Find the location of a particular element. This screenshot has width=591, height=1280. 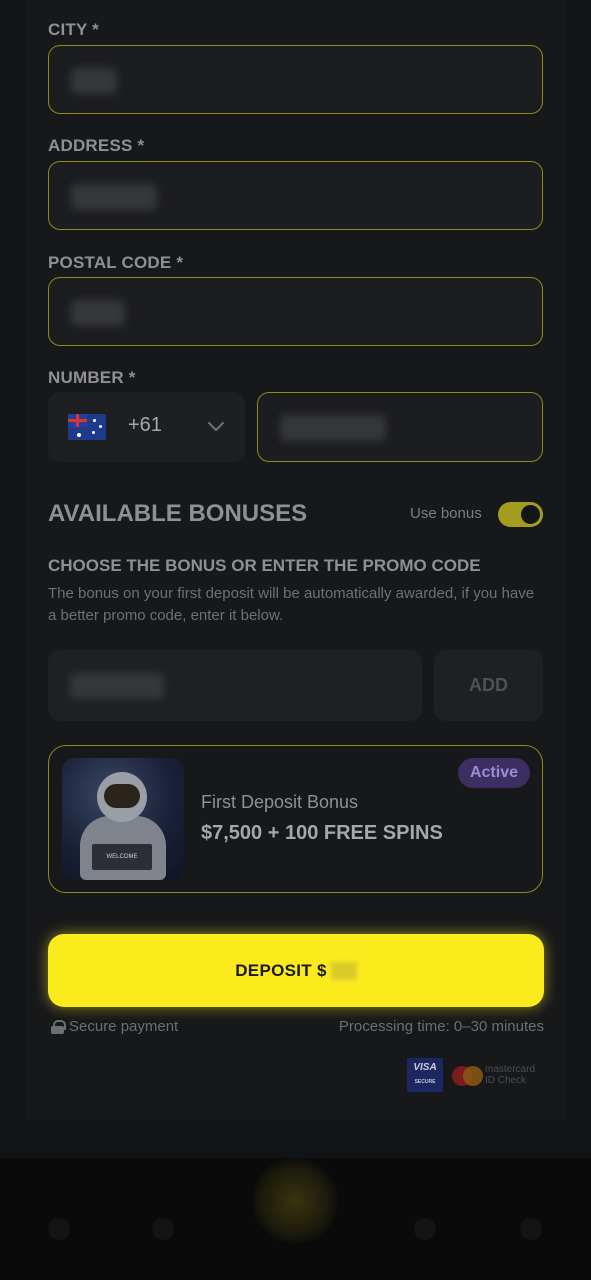

bonus-name: First Deposit Bonus is located at coordinates (280, 802).